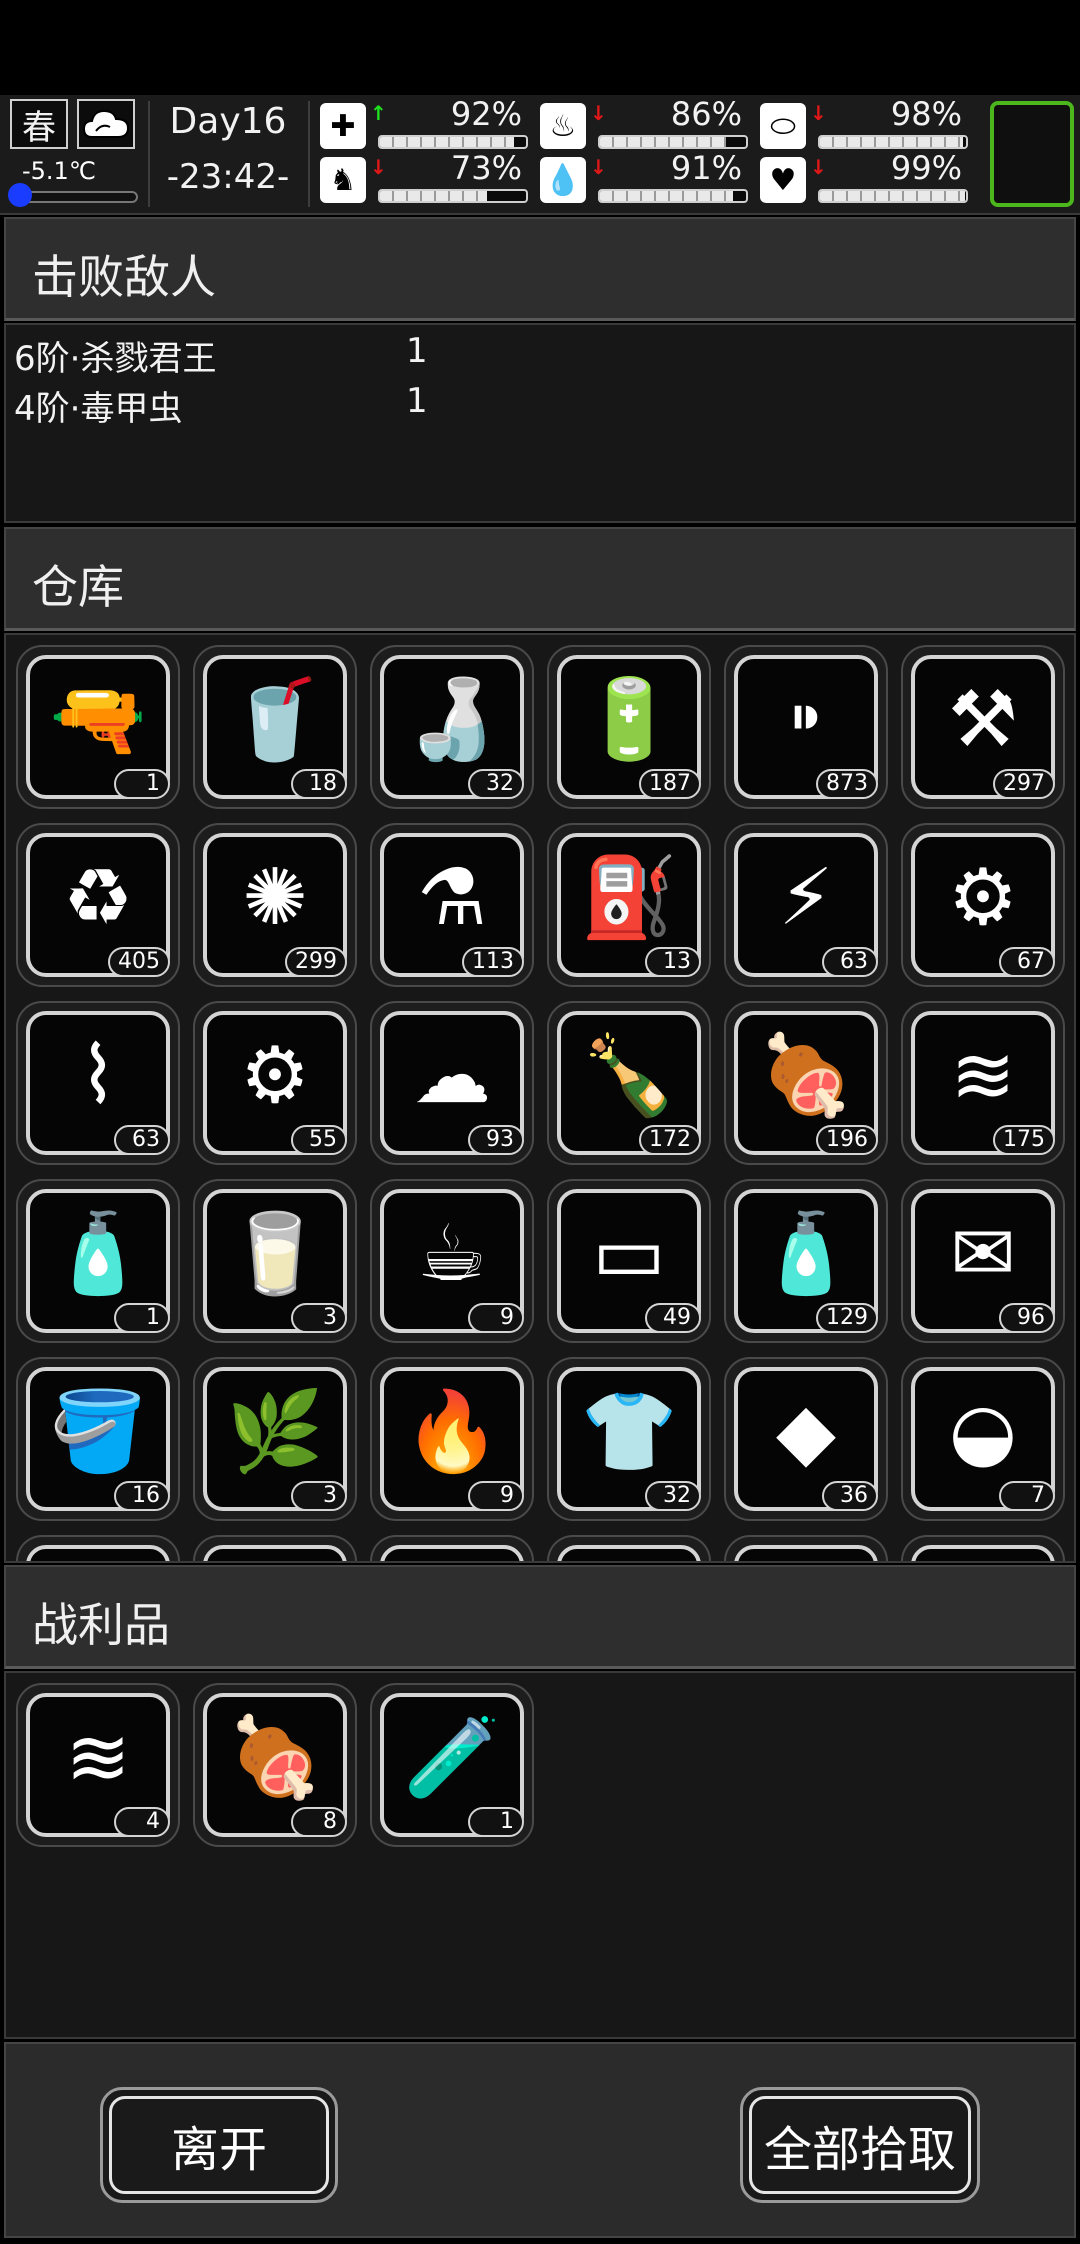  I want to click on item-slot: 🥤 18, so click(275, 727).